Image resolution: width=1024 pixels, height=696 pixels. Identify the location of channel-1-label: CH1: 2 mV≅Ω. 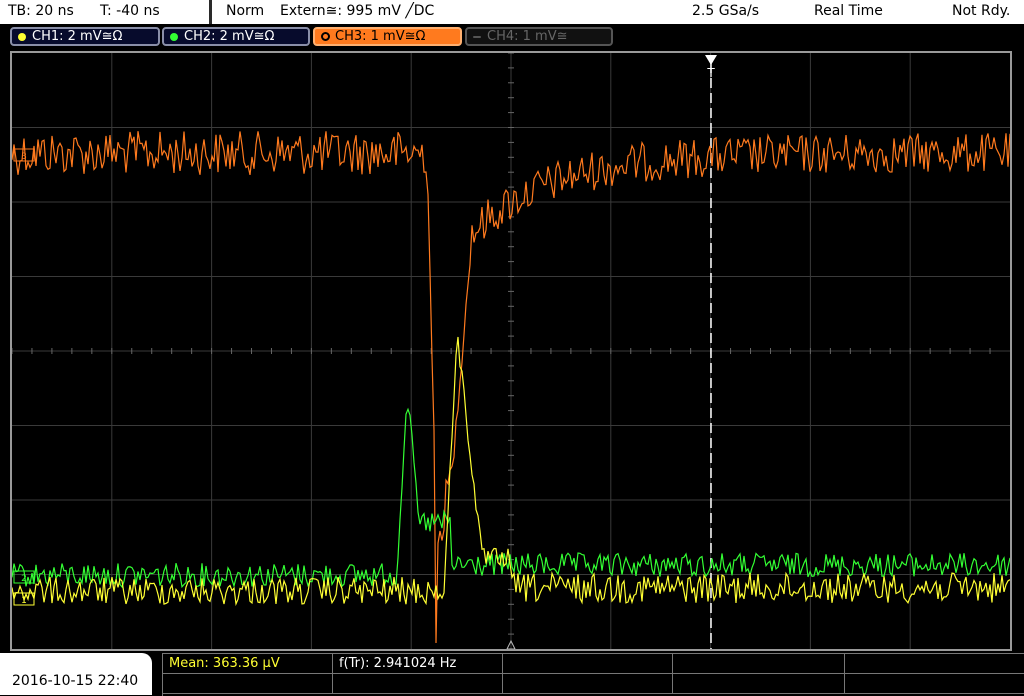
(77, 36).